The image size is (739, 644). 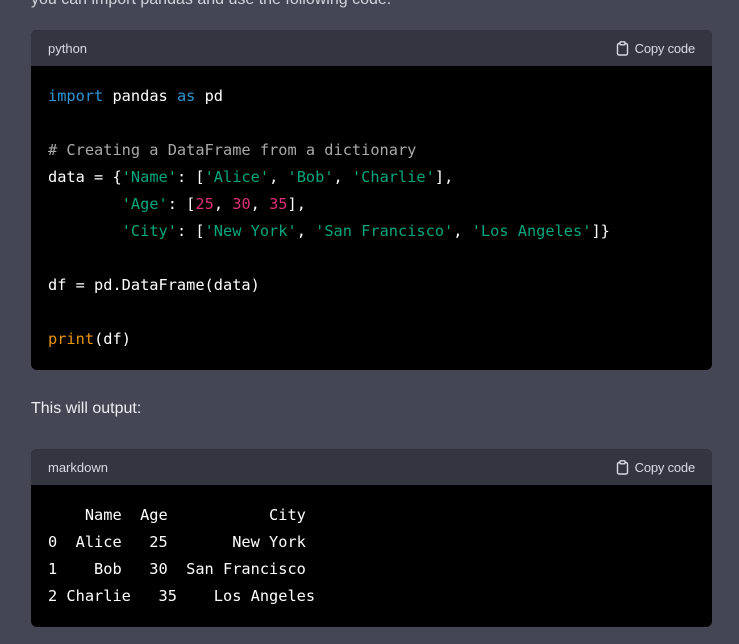 I want to click on code-line: 'Age': [25, 30, 35],, so click(x=177, y=204).